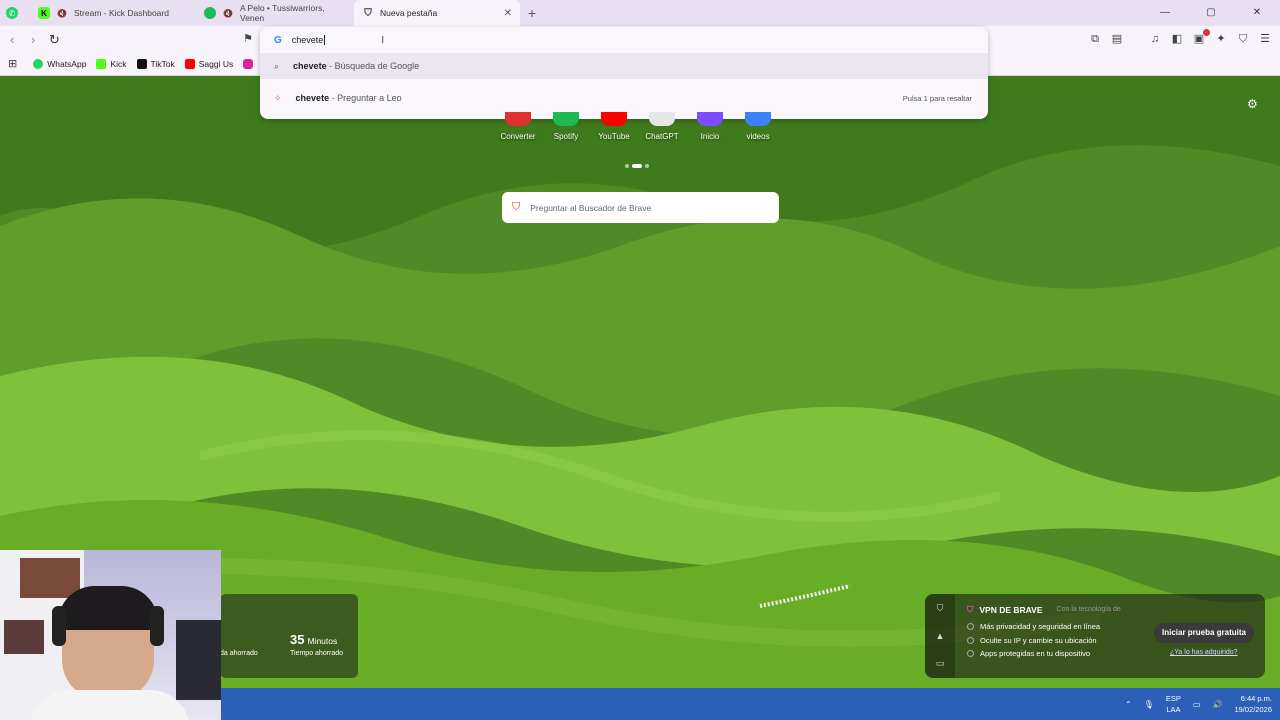 The image size is (1280, 720). What do you see at coordinates (67, 63) in the screenshot?
I see `bookmark-label: WhatsApp` at bounding box center [67, 63].